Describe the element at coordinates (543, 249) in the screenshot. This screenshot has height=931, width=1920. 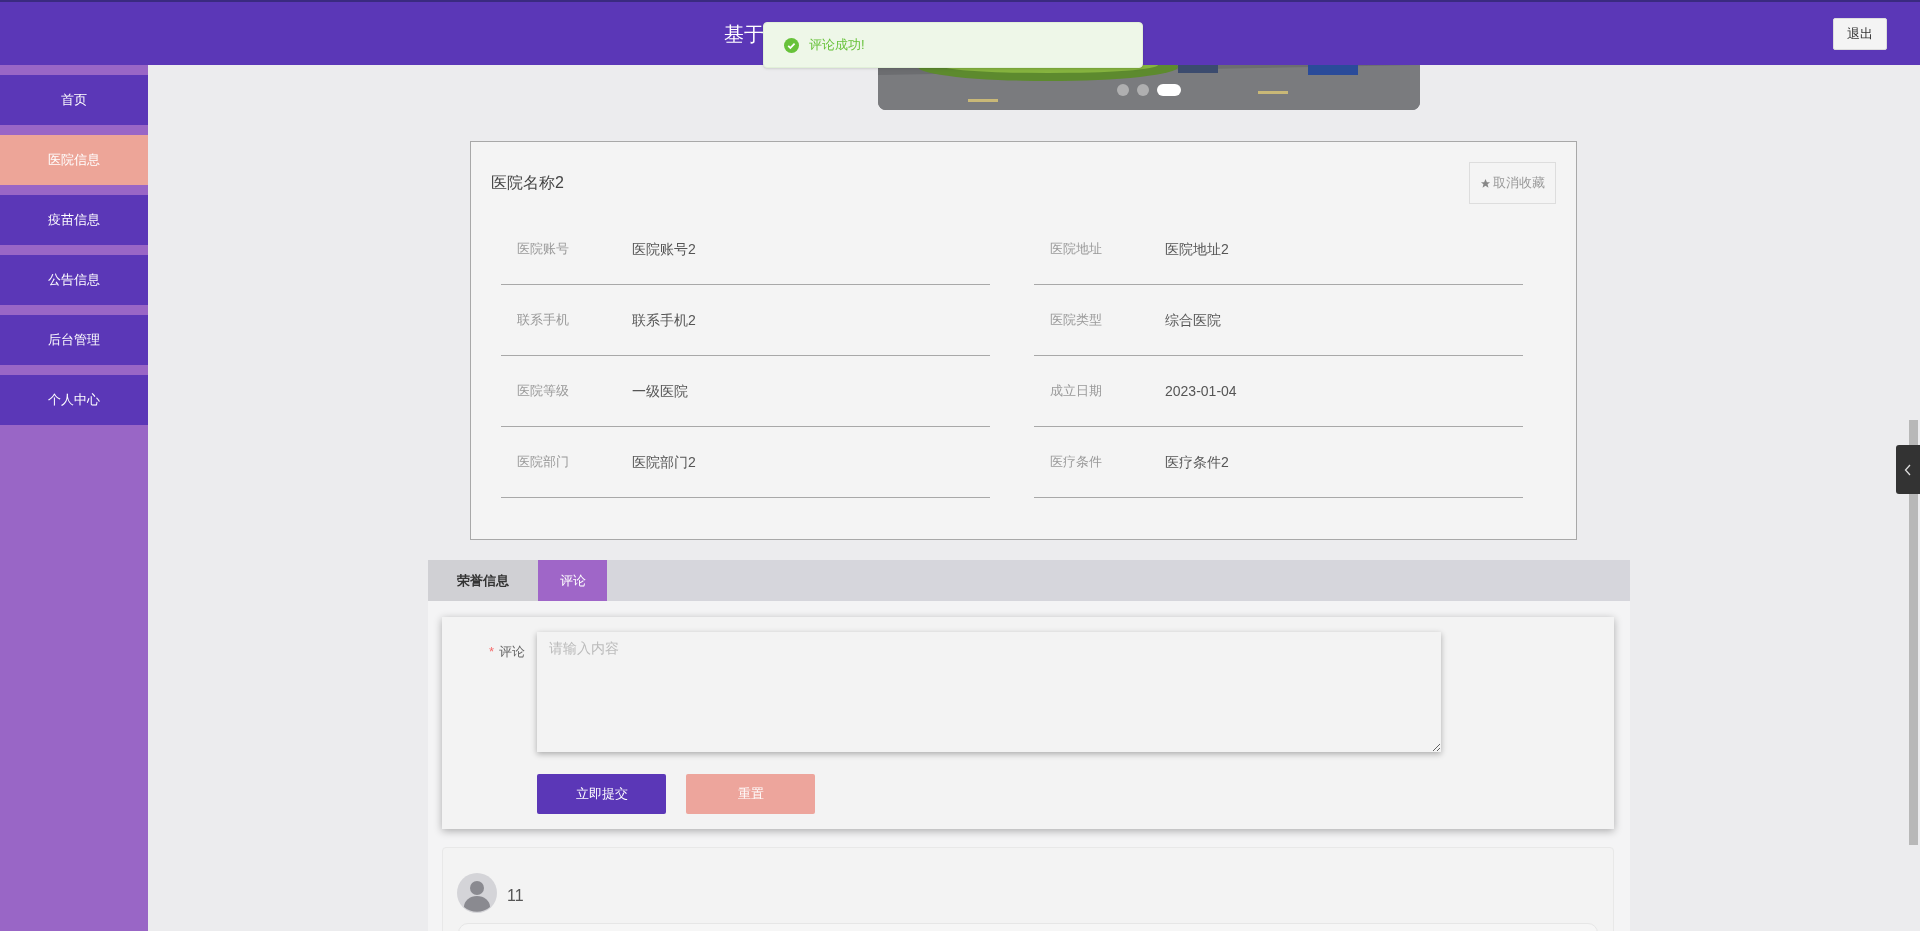
I see `field-label: 医院账号` at that location.